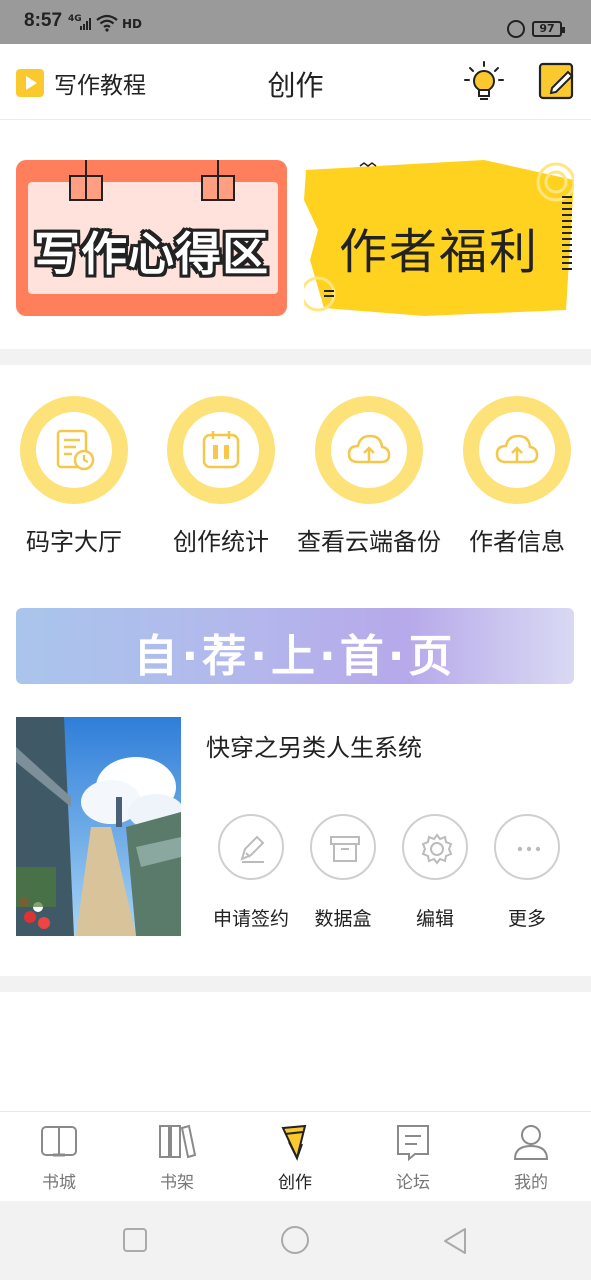 Image resolution: width=591 pixels, height=1280 pixels. What do you see at coordinates (294, 1142) in the screenshot?
I see `pen-create-icon` at bounding box center [294, 1142].